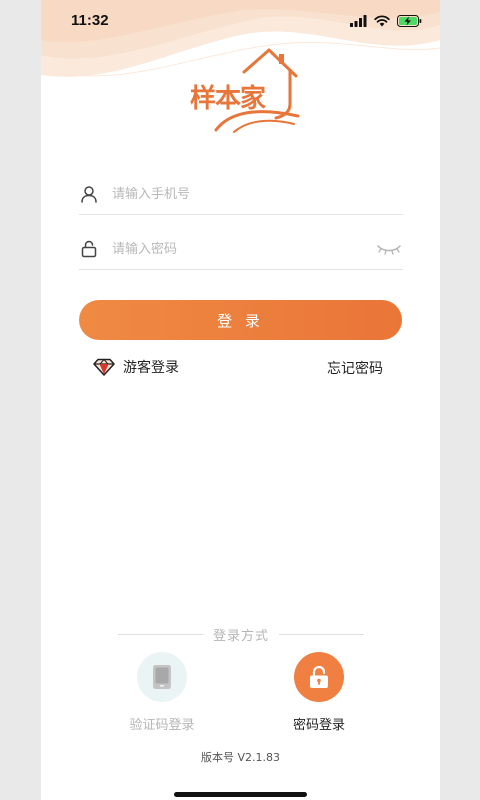  Describe the element at coordinates (89, 194) in the screenshot. I see `user-icon` at that location.